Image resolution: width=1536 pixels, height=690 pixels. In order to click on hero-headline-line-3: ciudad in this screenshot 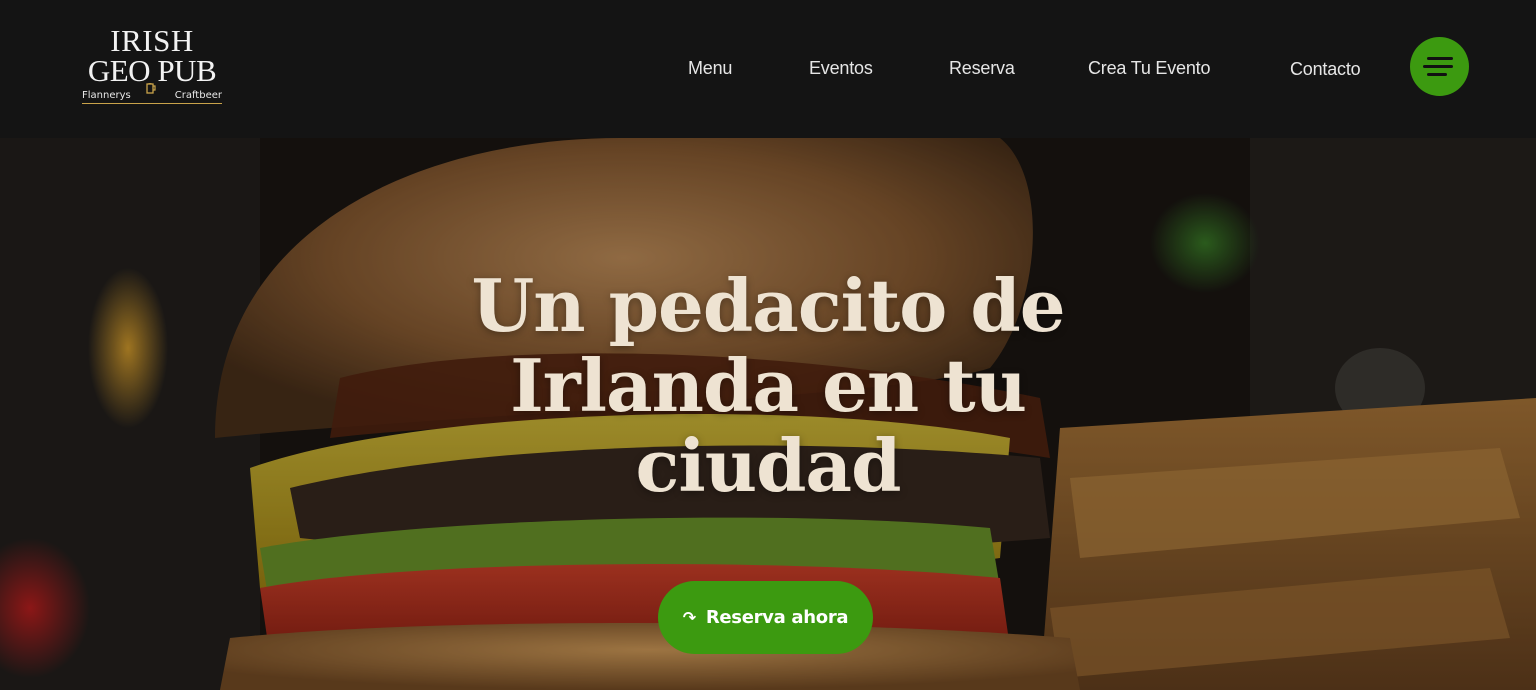, I will do `click(768, 465)`.